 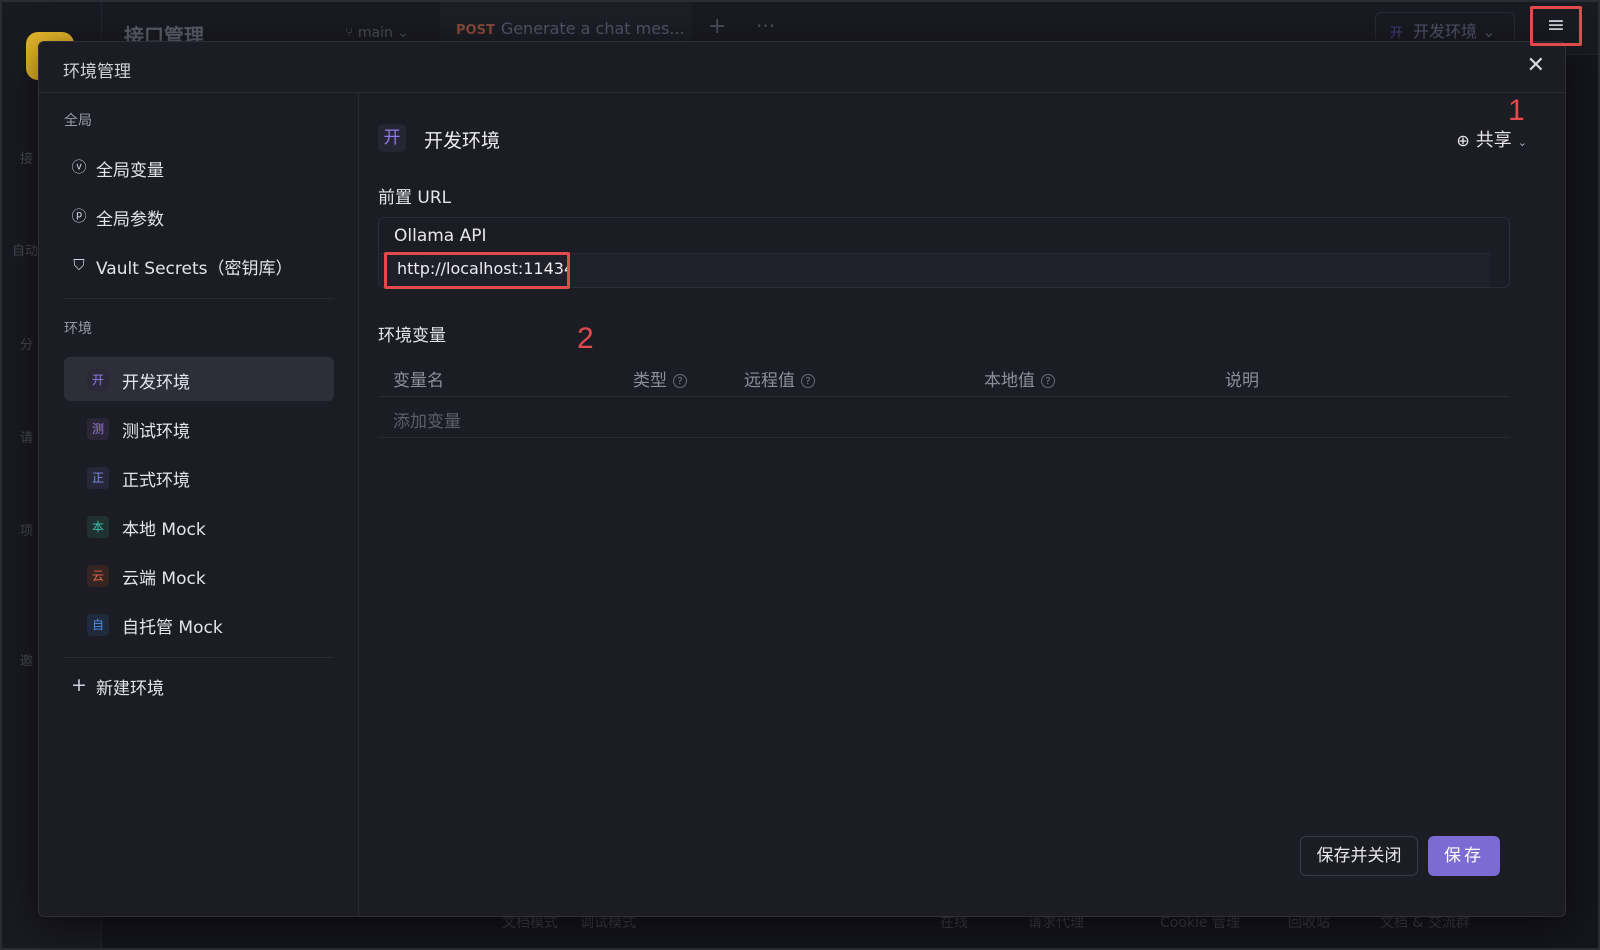 I want to click on env-item-self-hosted-mock: 自 自托管 Mock, so click(x=199, y=624).